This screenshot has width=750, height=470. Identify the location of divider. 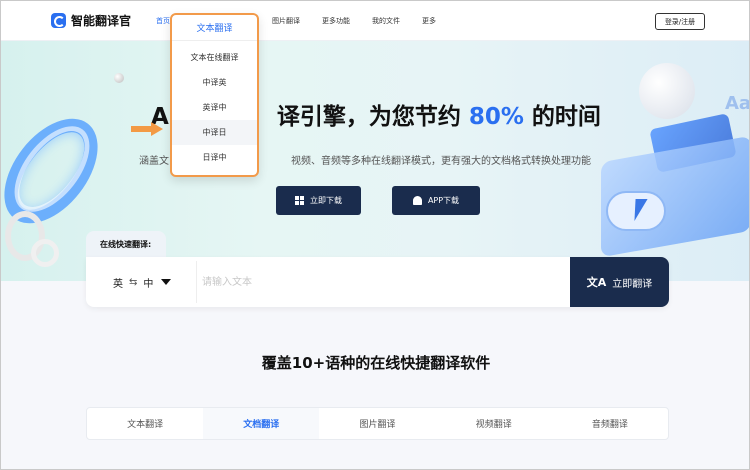
(196, 282).